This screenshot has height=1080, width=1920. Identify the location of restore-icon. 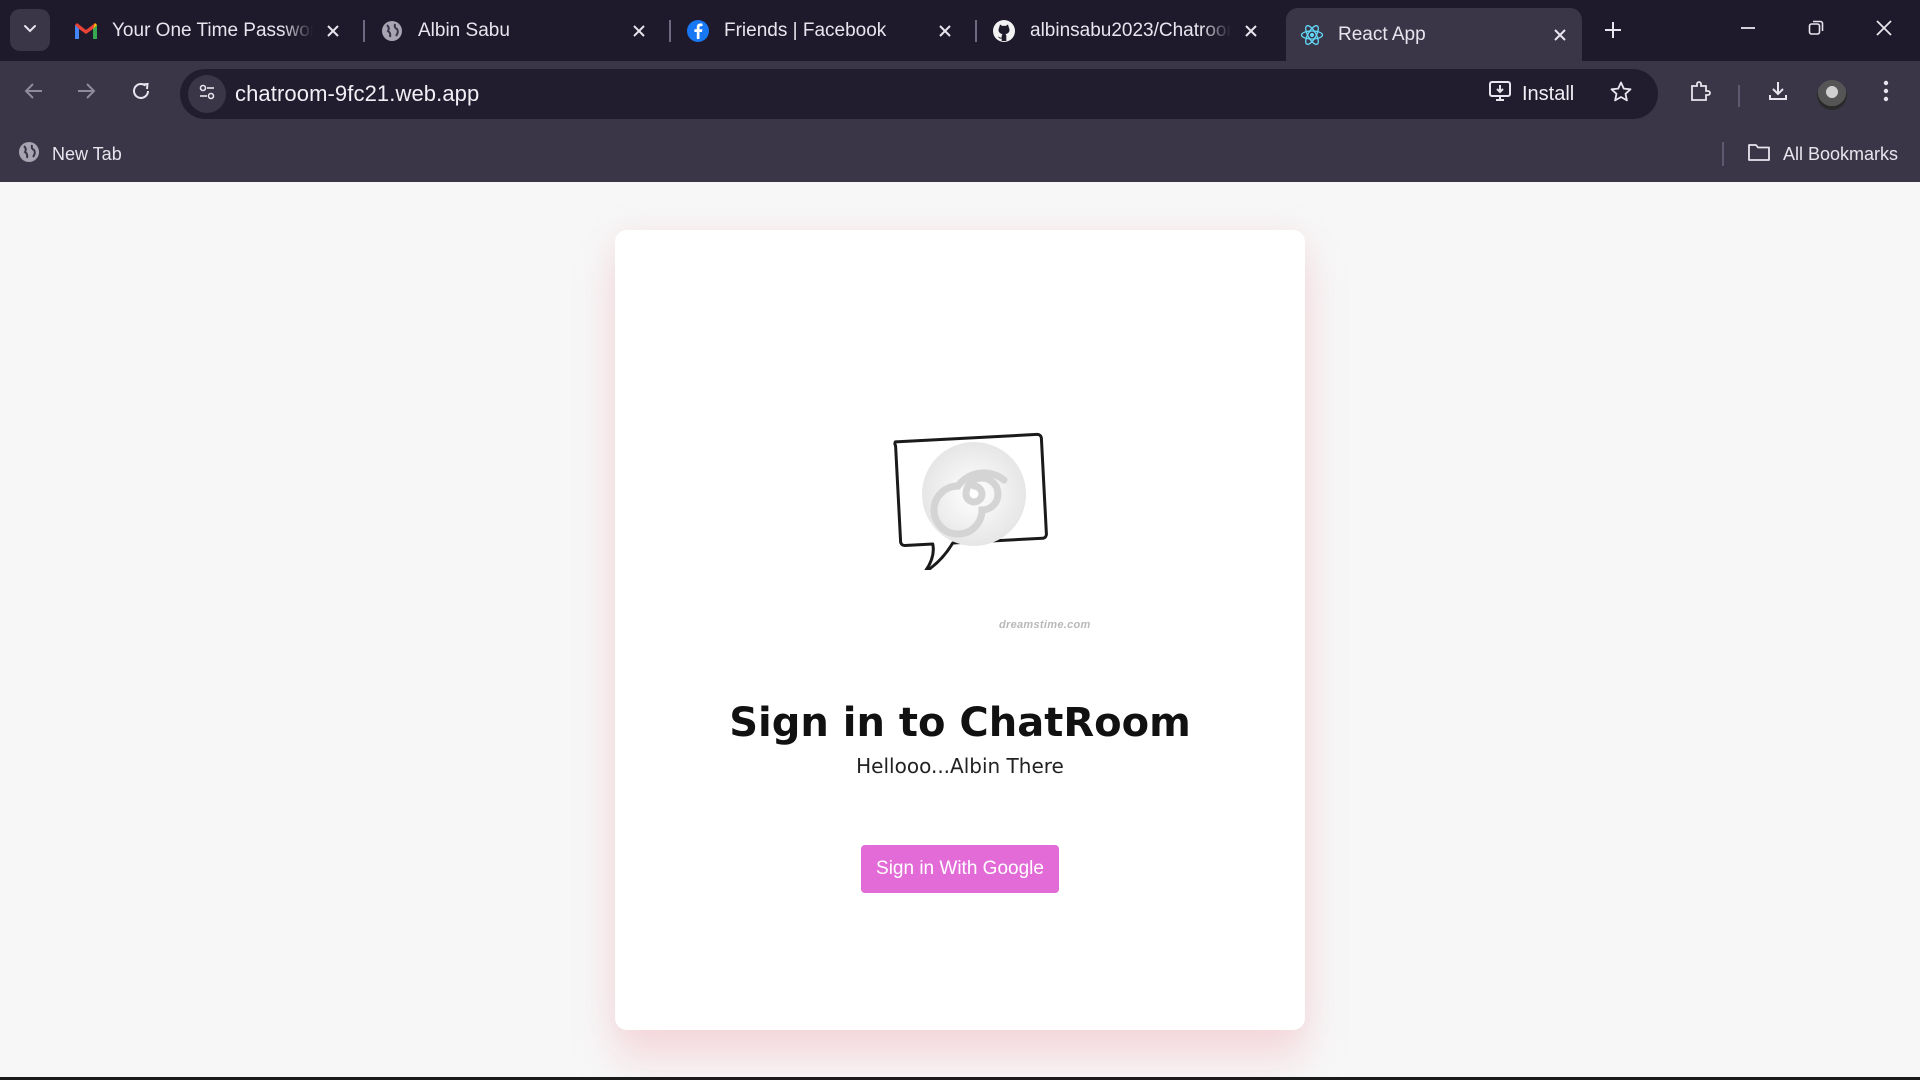
(1816, 30).